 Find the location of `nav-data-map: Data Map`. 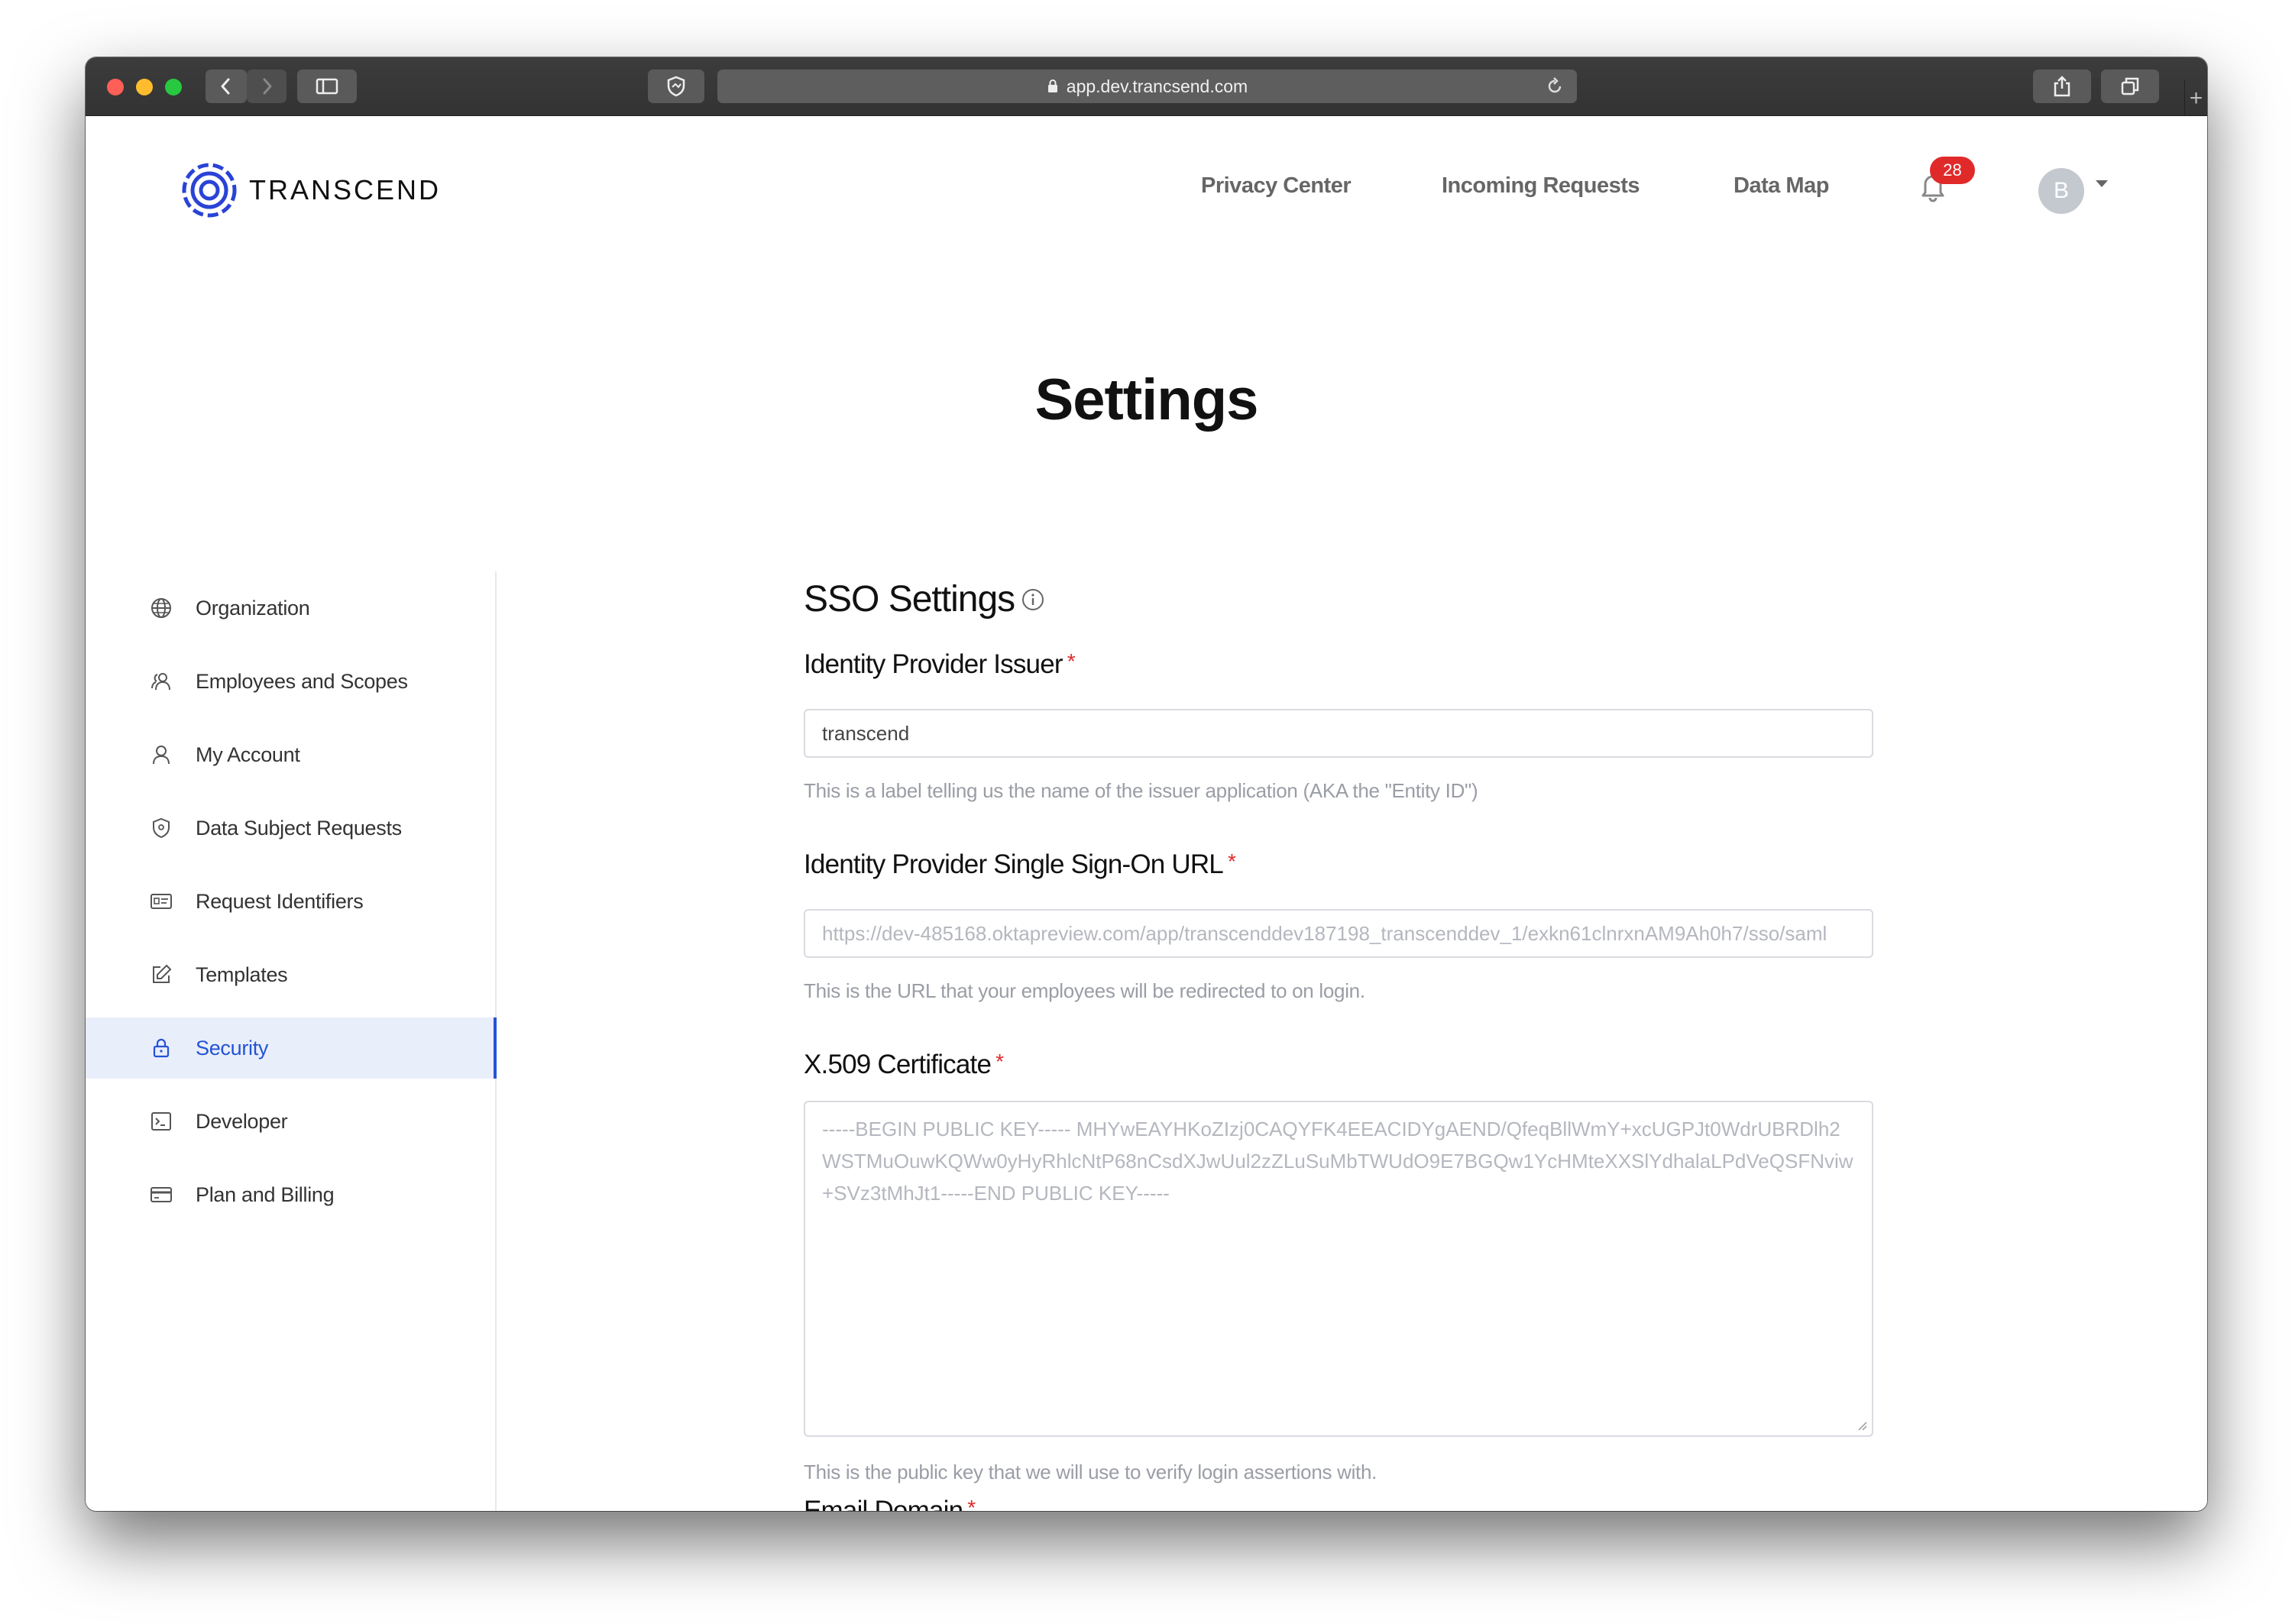

nav-data-map: Data Map is located at coordinates (1781, 186).